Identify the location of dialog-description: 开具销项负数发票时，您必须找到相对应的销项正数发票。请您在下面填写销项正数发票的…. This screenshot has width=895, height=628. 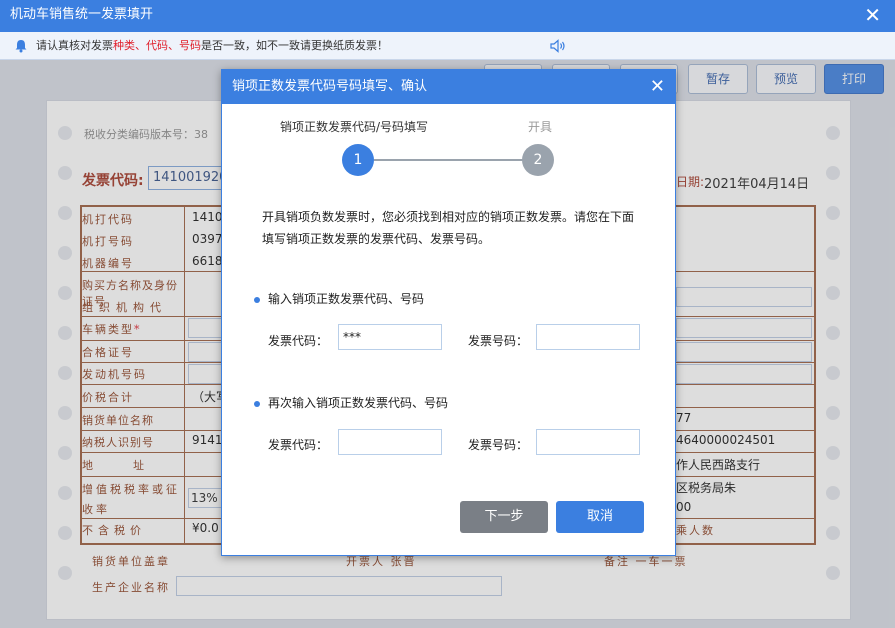
(448, 228).